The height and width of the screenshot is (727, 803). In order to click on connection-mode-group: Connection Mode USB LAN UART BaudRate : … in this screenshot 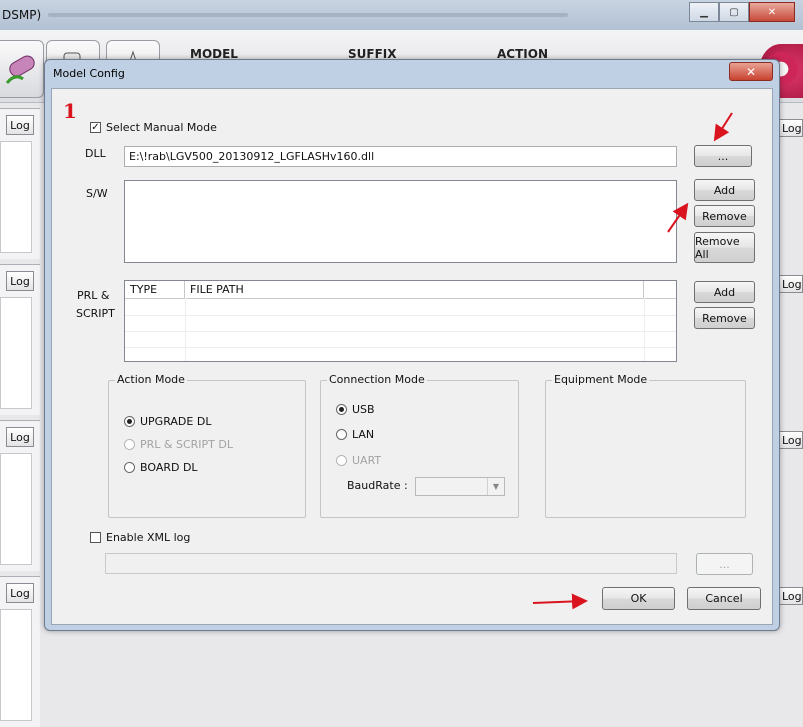, I will do `click(419, 445)`.